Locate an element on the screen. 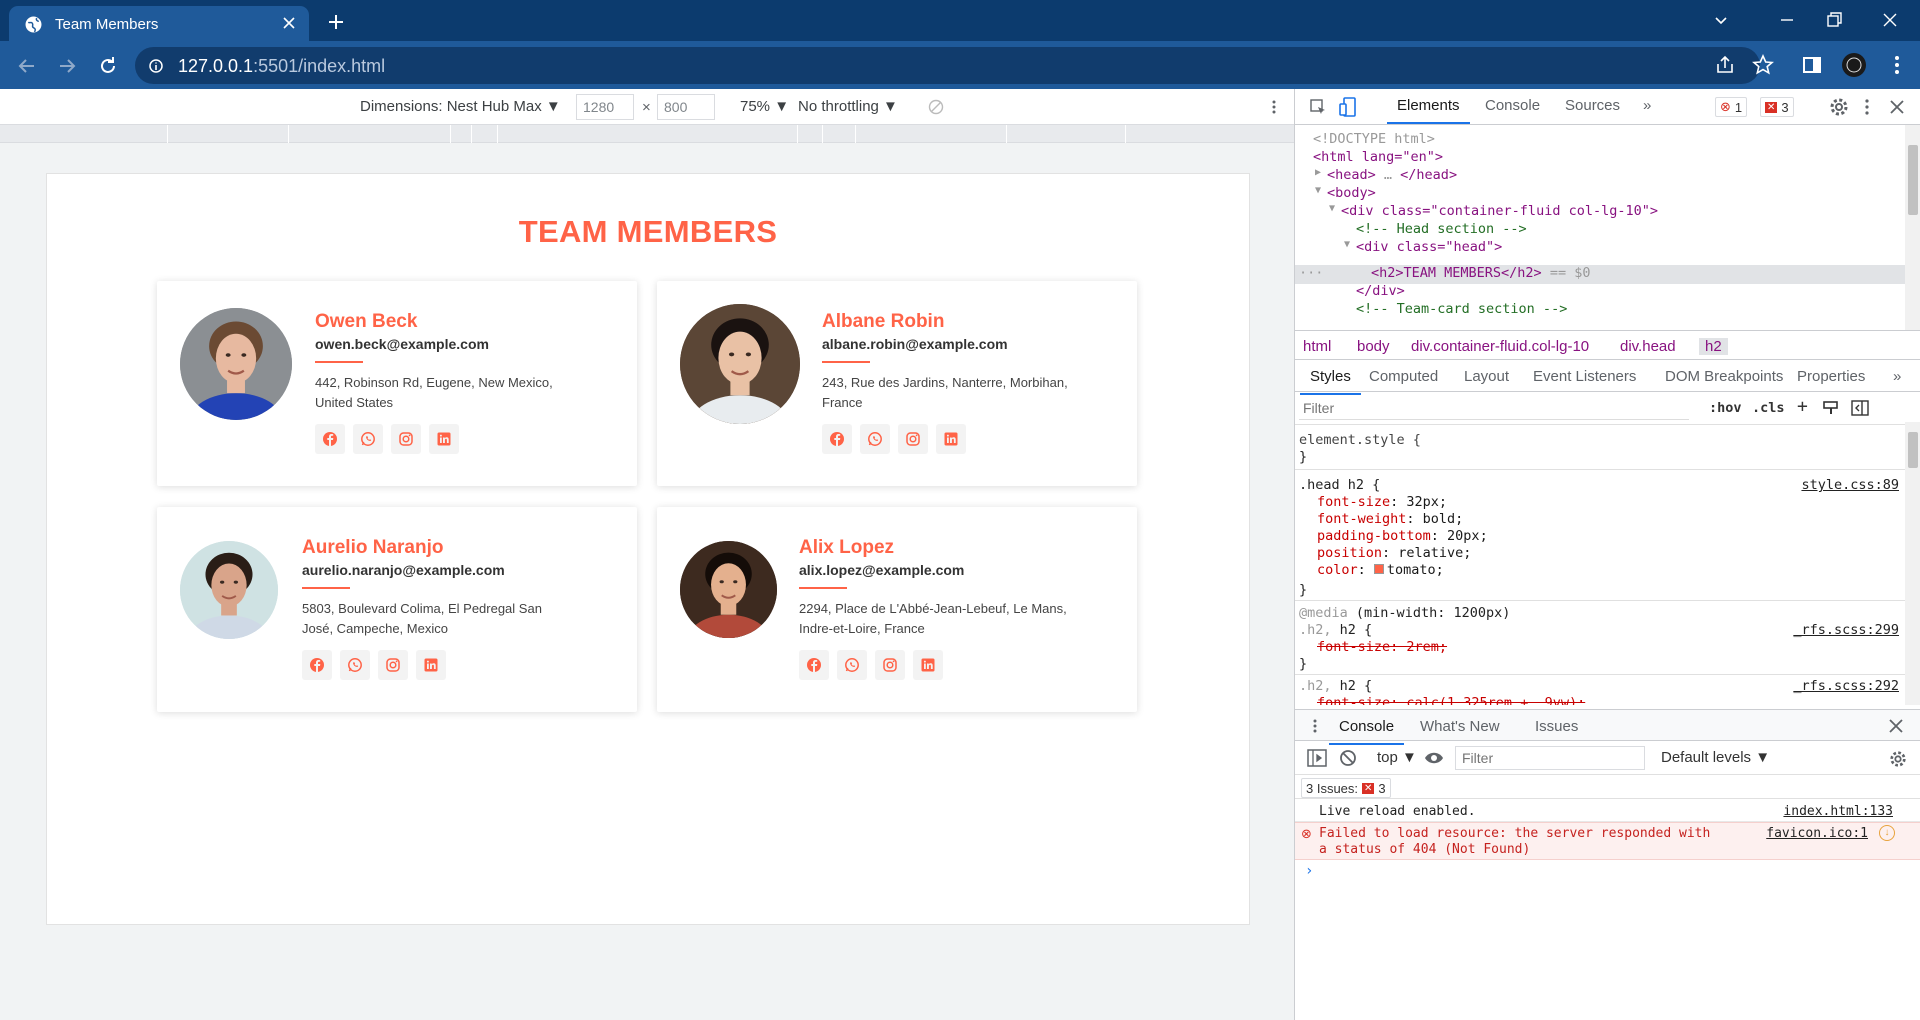 The width and height of the screenshot is (1920, 1020). forward-icon is located at coordinates (67, 66).